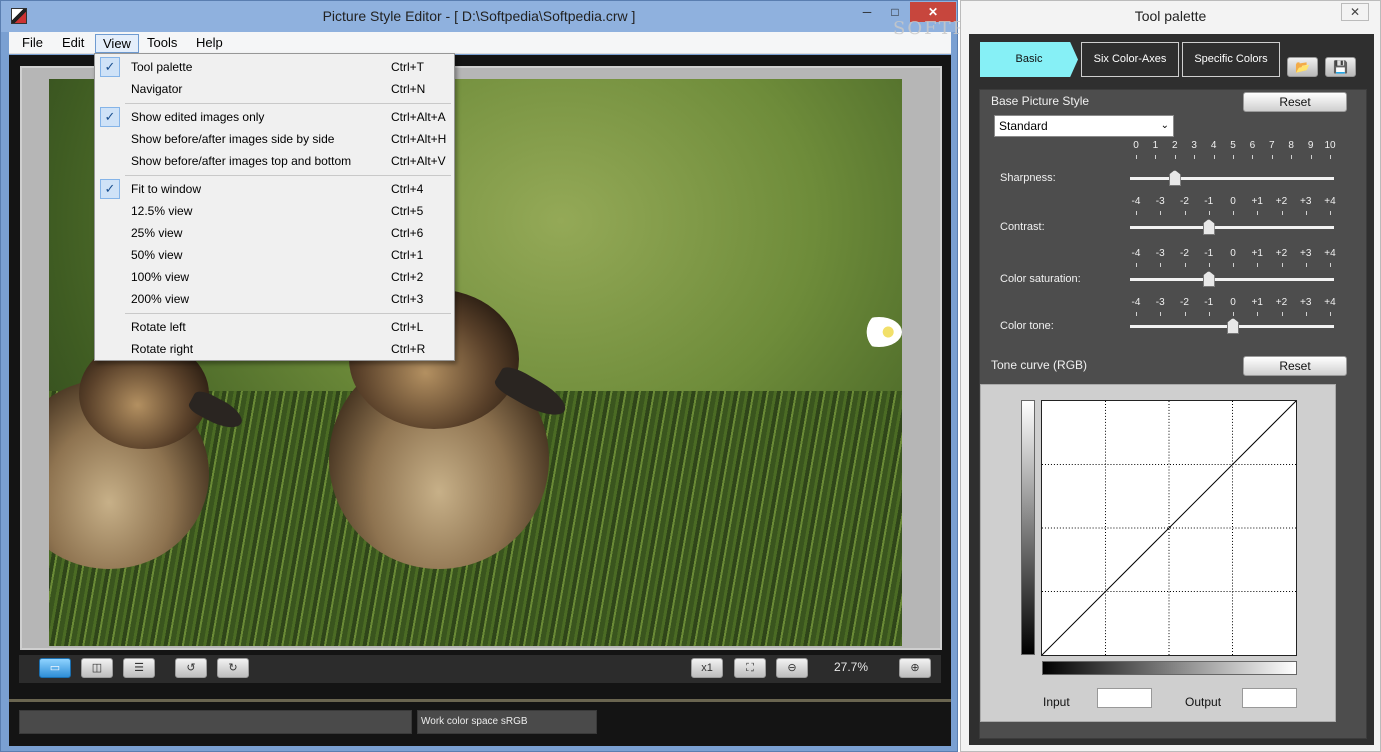 The image size is (1381, 752). I want to click on contrast-scale: -4 -3 -2 -1 0 +1 +2 +3 +4, so click(1233, 203).